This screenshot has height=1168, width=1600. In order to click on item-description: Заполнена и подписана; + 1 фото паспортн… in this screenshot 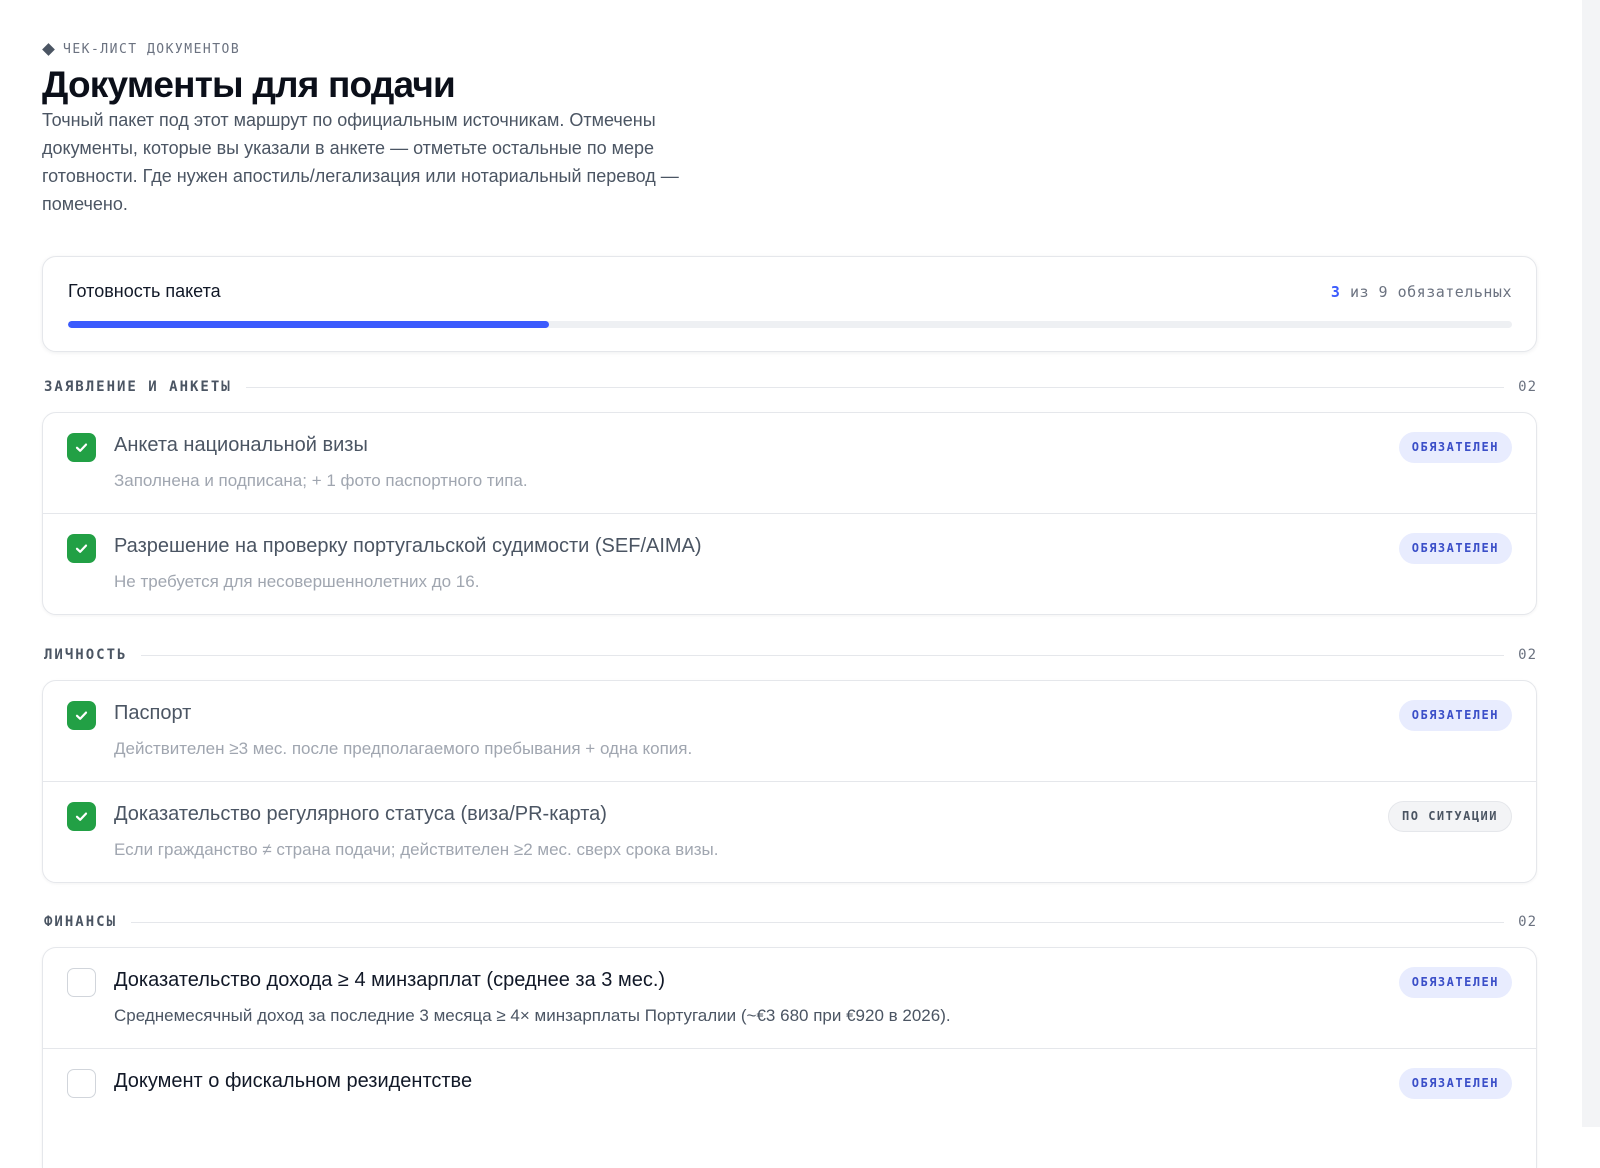, I will do `click(321, 480)`.